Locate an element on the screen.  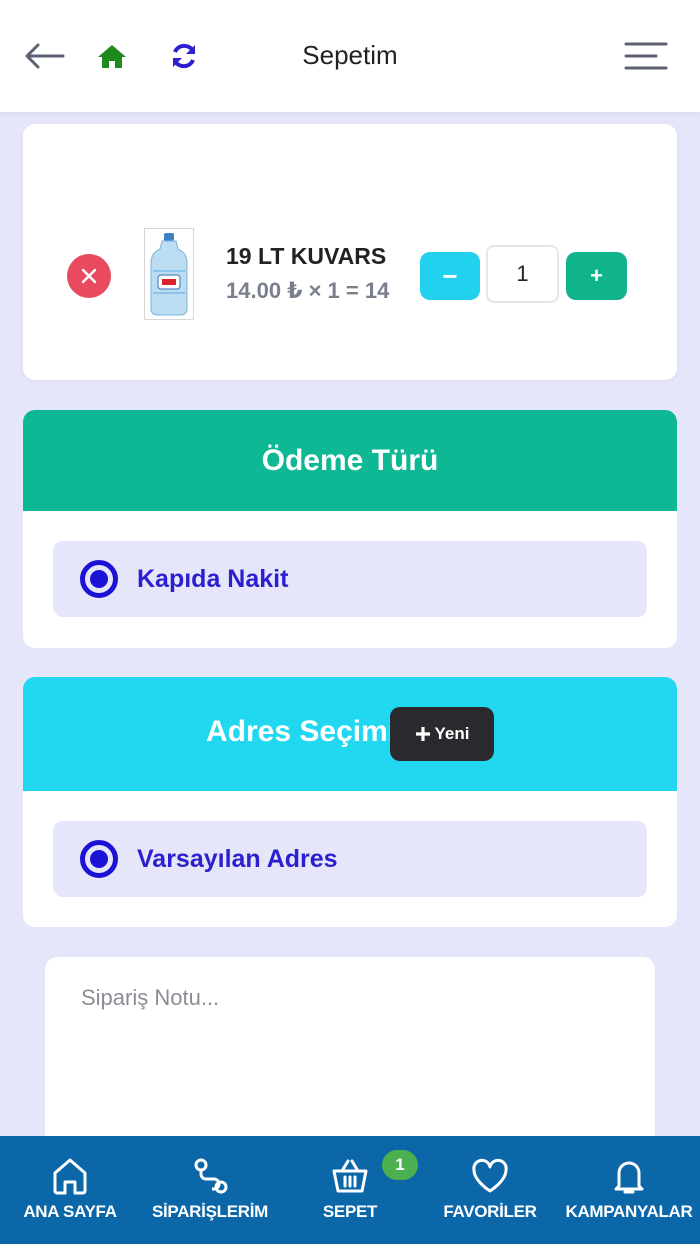
heart-icon is located at coordinates (490, 1175).